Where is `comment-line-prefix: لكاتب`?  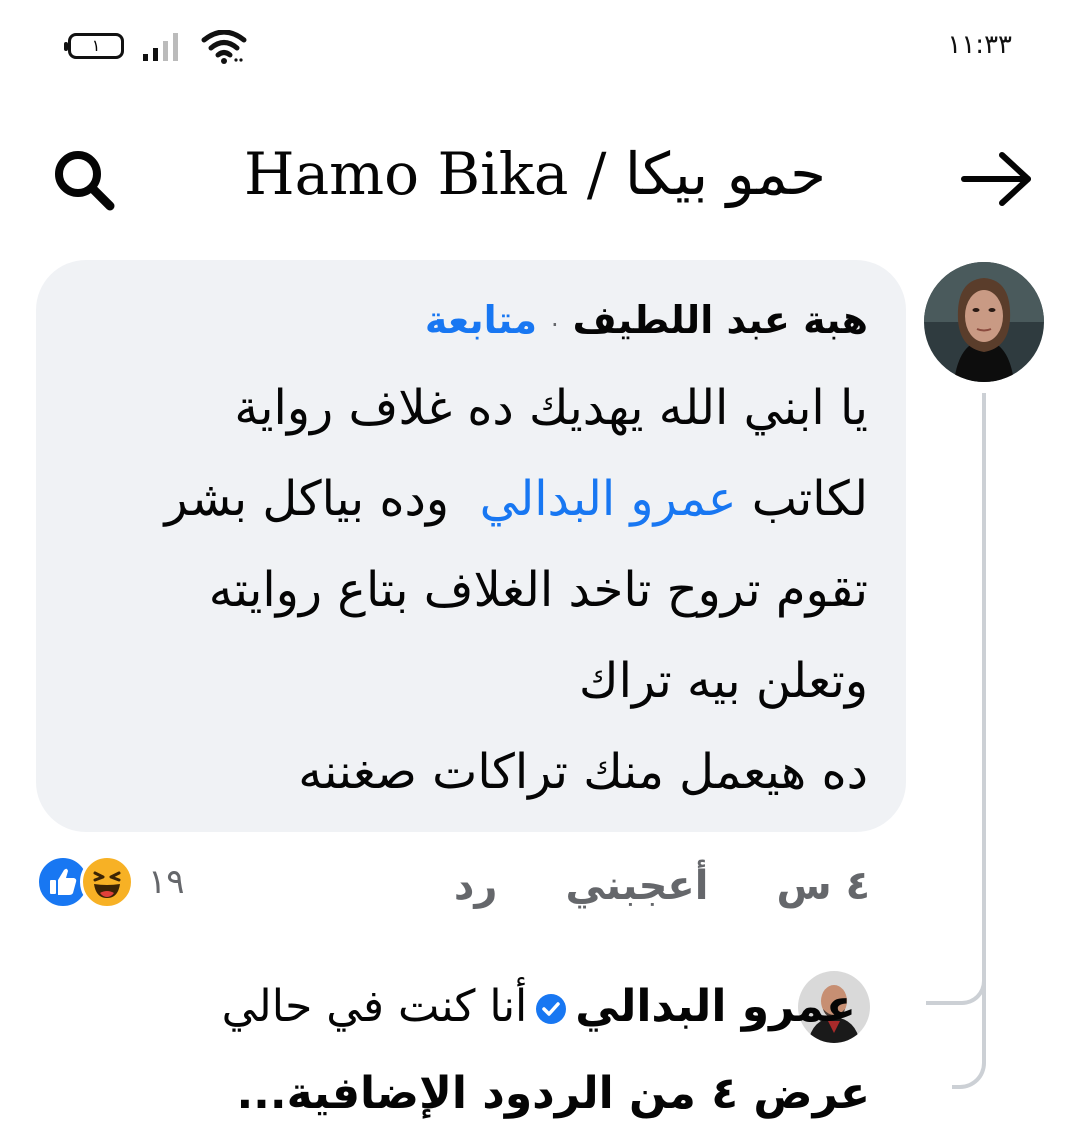 comment-line-prefix: لكاتب is located at coordinates (802, 499).